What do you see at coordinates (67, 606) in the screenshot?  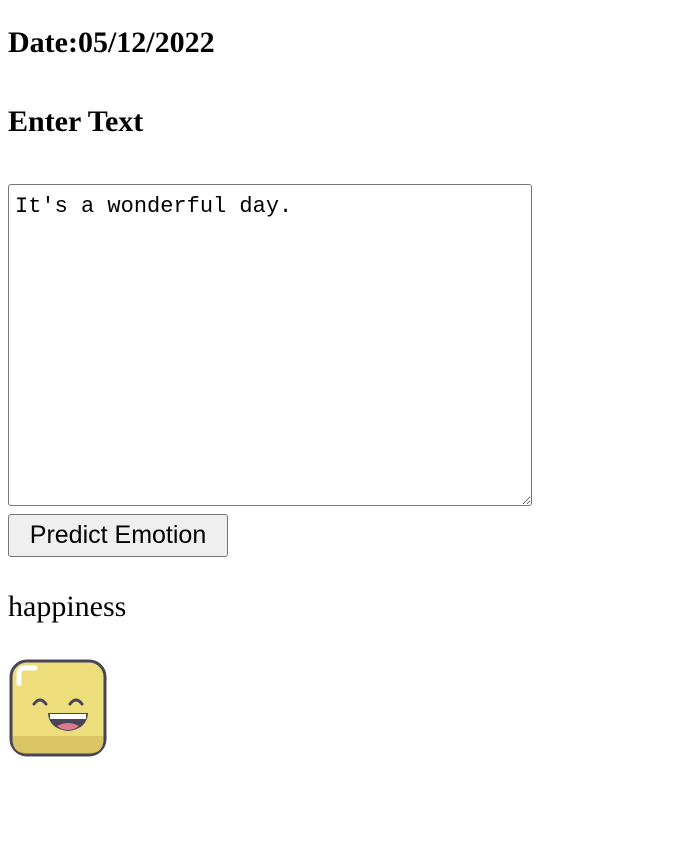 I see `emotion-result-label: happiness` at bounding box center [67, 606].